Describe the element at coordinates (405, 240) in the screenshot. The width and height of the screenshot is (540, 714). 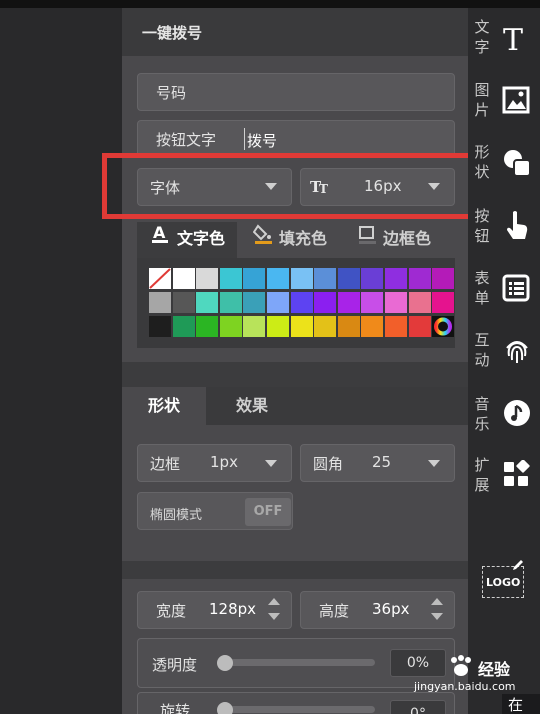
I see `tab-border-color: 边框色` at that location.